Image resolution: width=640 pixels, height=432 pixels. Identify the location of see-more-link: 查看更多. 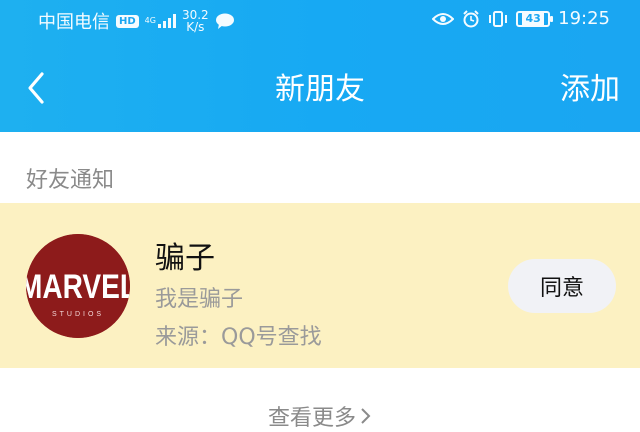
(320, 416).